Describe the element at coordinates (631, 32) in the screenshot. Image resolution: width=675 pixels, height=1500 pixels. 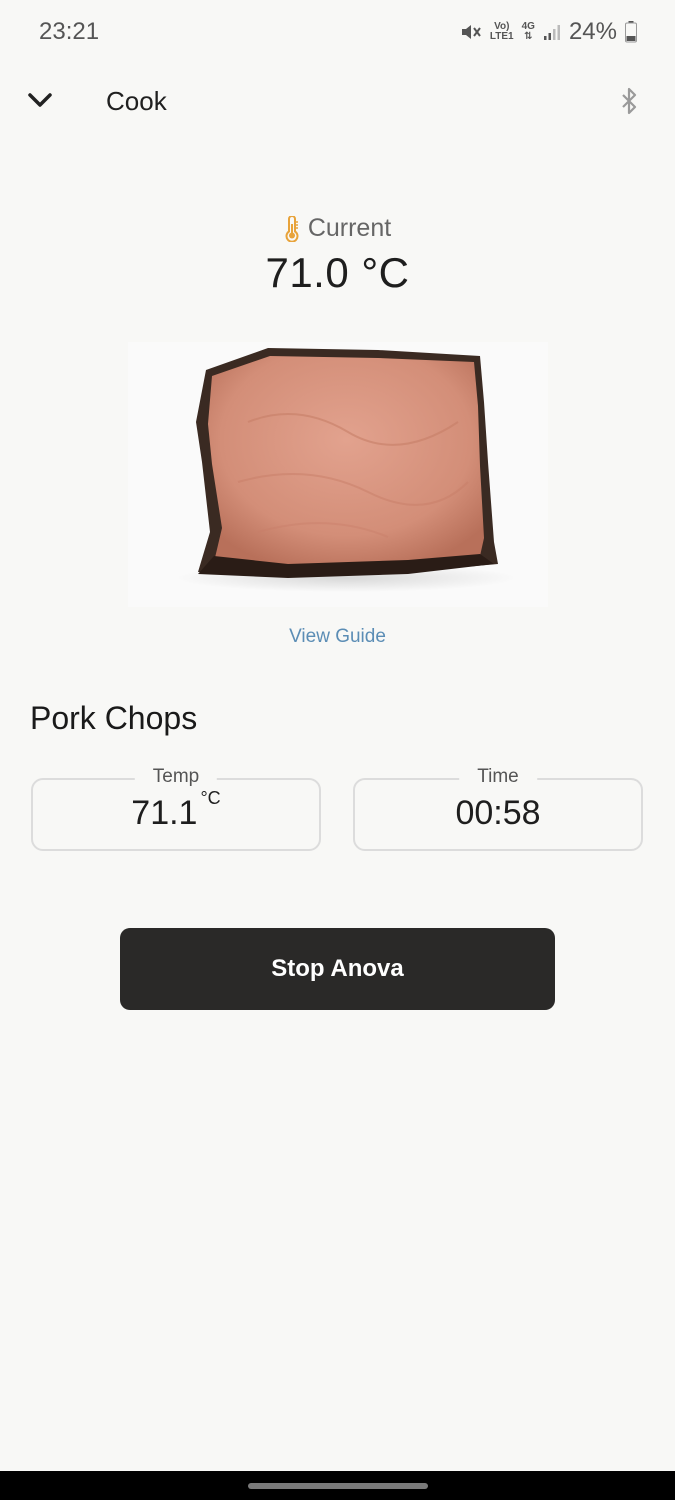
I see `battery-icon` at that location.